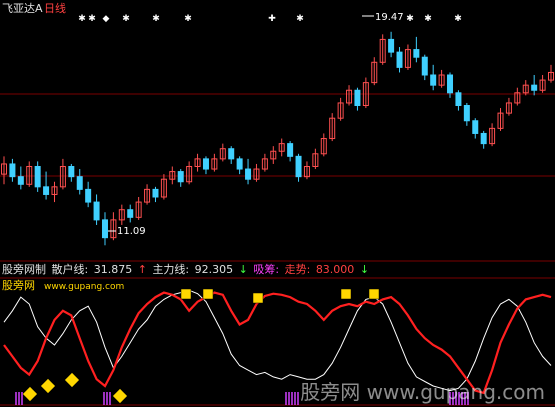 The width and height of the screenshot is (555, 407). What do you see at coordinates (84, 287) in the screenshot?
I see `site-url: www.gupang.com` at bounding box center [84, 287].